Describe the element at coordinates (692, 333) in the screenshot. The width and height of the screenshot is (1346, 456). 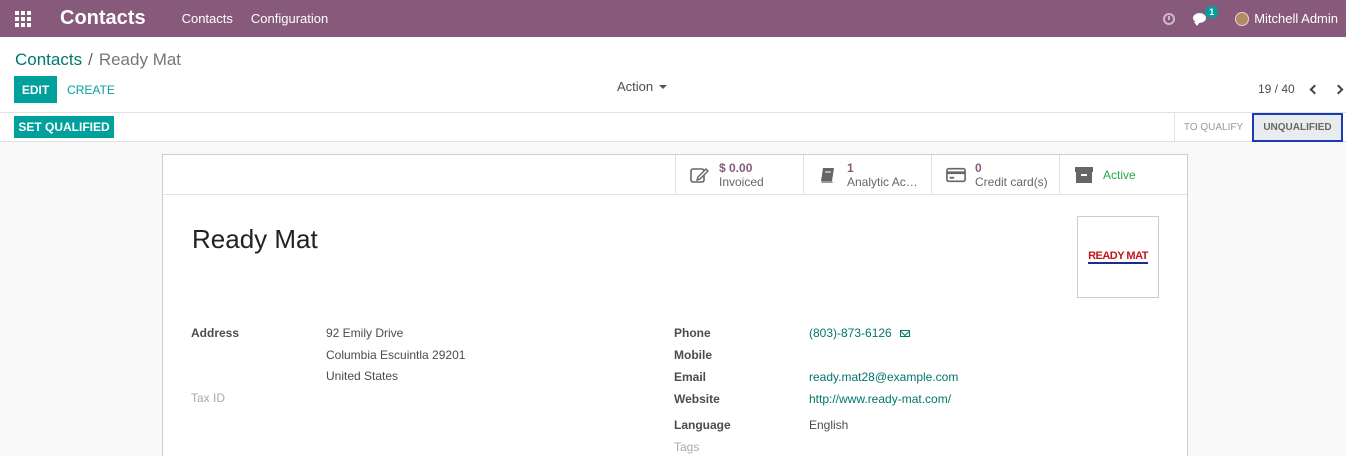
I see `phone-label: Phone` at that location.